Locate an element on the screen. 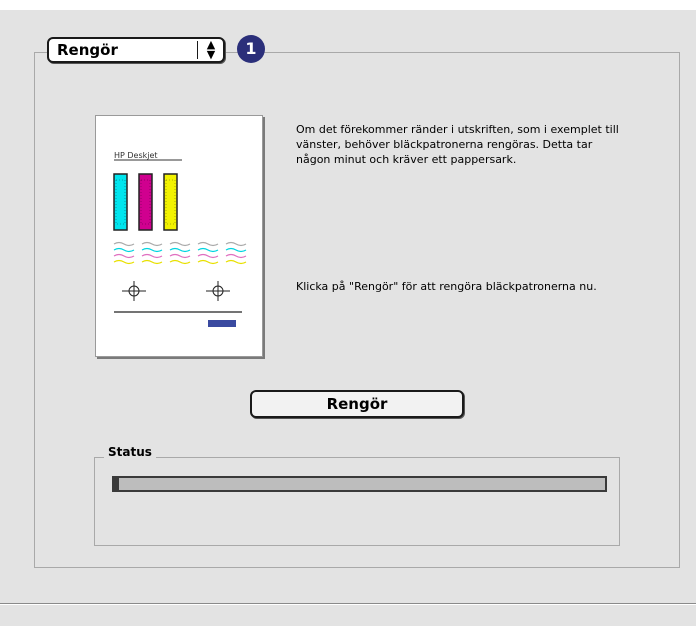 Image resolution: width=696 pixels, height=626 pixels. up-down-arrows-icon: ▲ ▼ is located at coordinates (211, 49).